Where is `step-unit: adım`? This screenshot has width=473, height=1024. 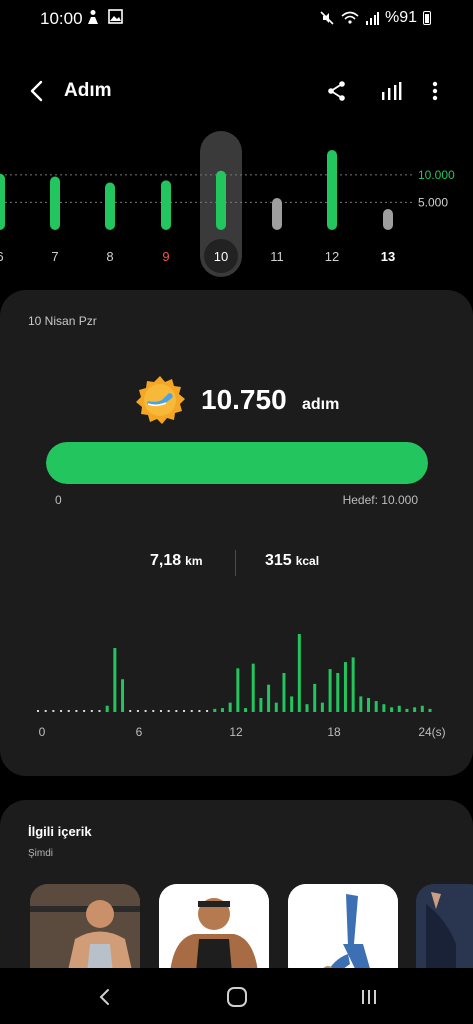 step-unit: adım is located at coordinates (321, 404).